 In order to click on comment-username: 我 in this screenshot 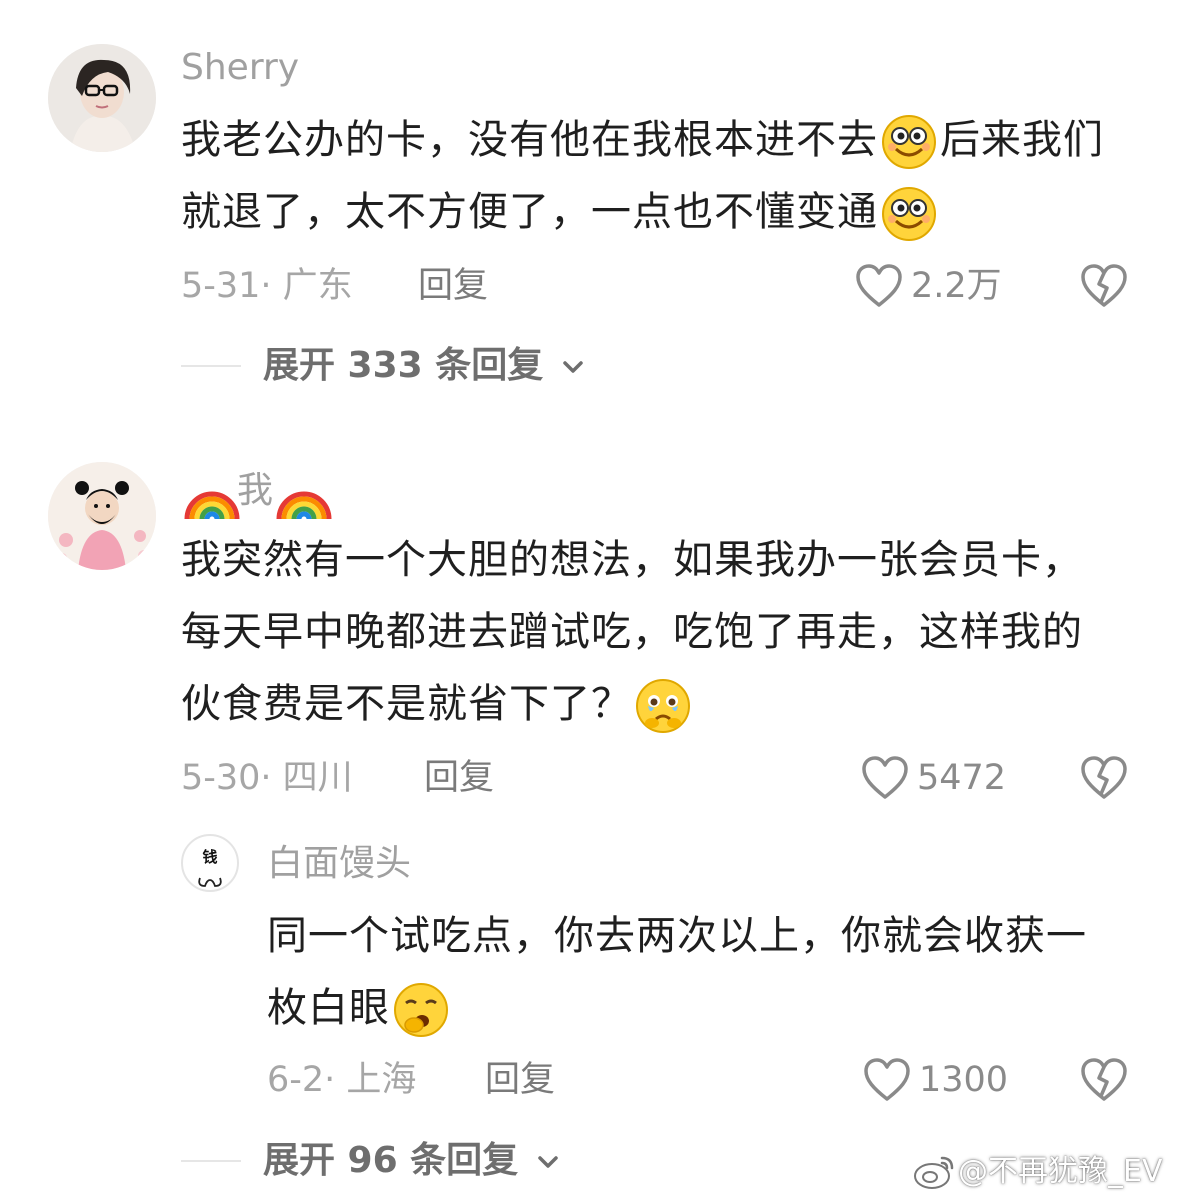, I will do `click(256, 494)`.